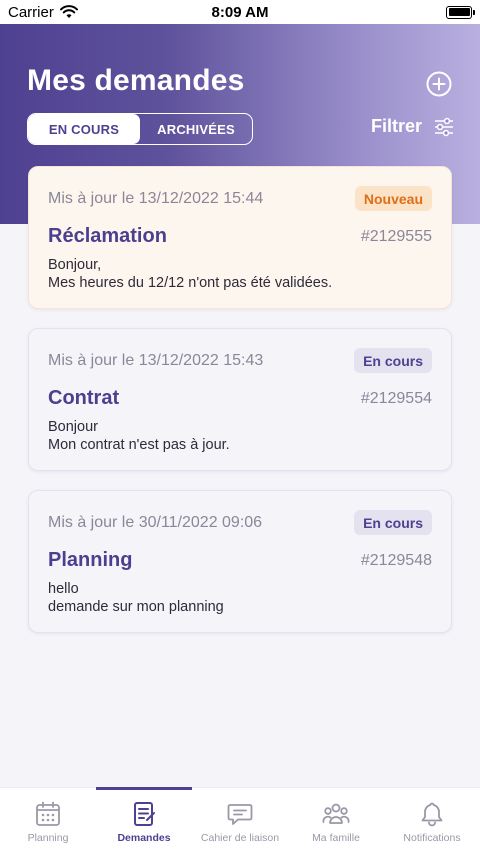 Image resolution: width=480 pixels, height=853 pixels. Describe the element at coordinates (68, 11) in the screenshot. I see `wifi-icon` at that location.